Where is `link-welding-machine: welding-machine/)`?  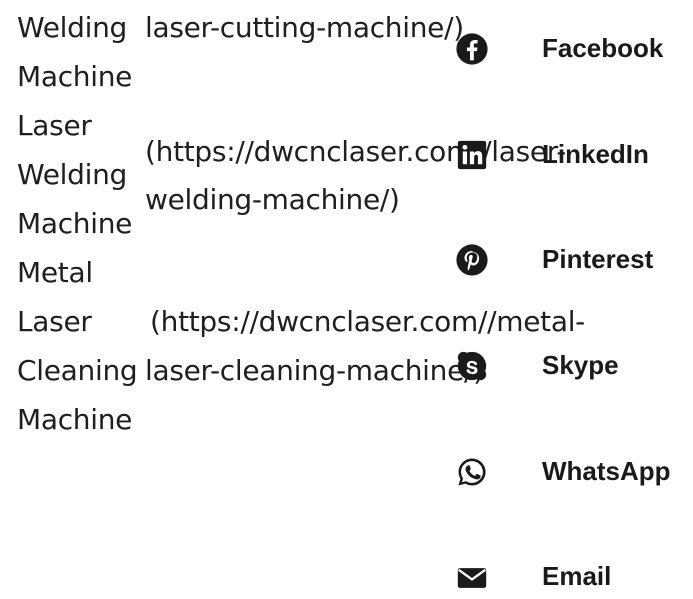 link-welding-machine: welding-machine/) is located at coordinates (272, 200).